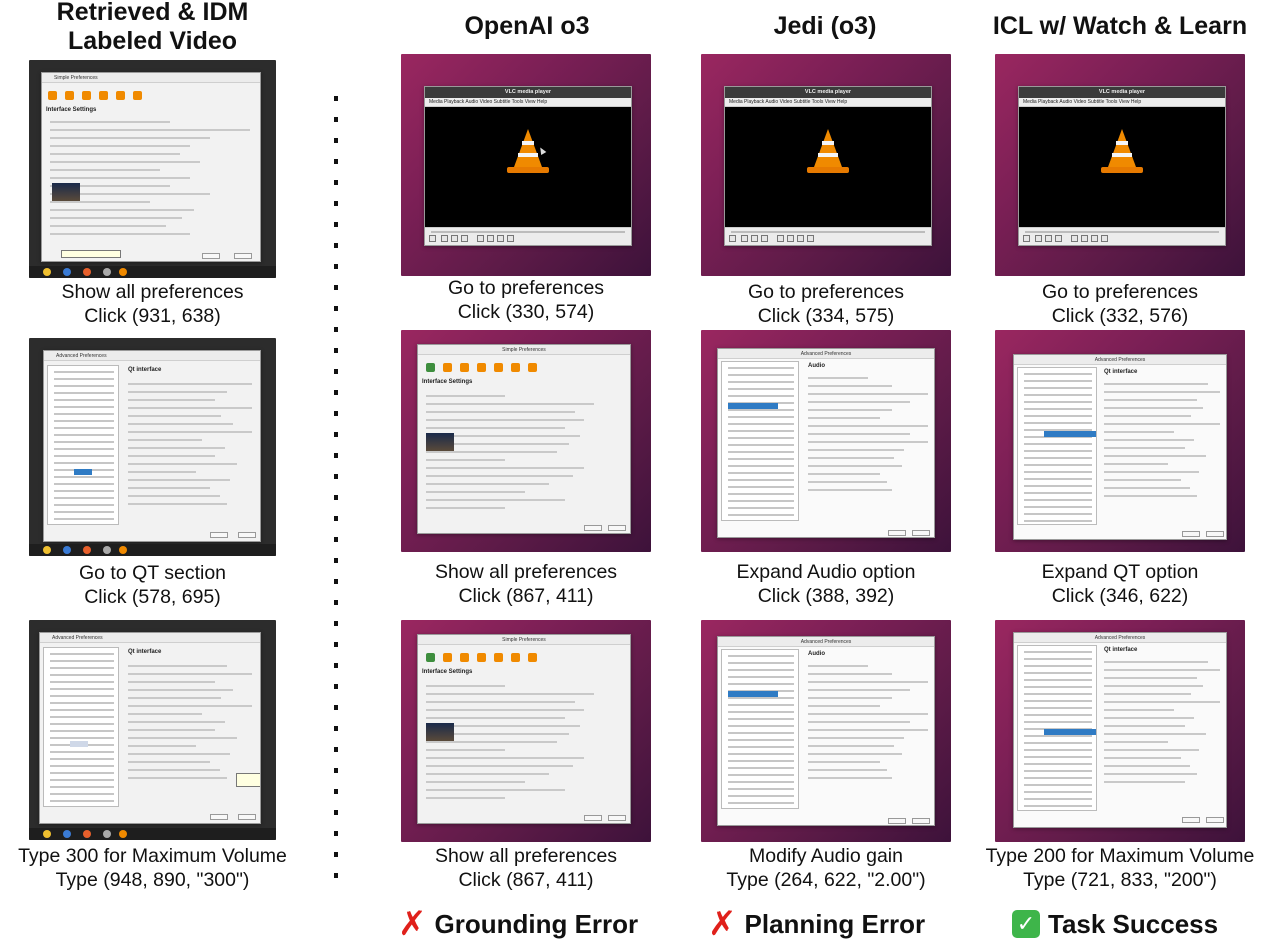 The image size is (1283, 947). I want to click on column-title-icl: ICL w/ Watch & Learn, so click(1120, 26).